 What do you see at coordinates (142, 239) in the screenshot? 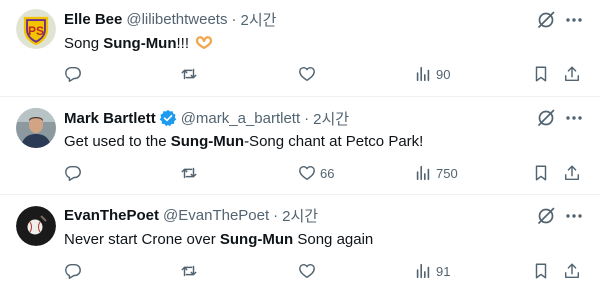
I see `tweet-text-before: Never start Crone over` at bounding box center [142, 239].